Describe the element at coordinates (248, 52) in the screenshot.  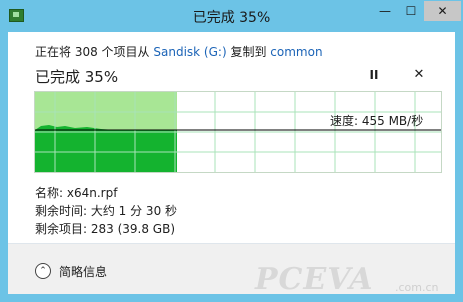
I see `copy-middle: 复制到` at that location.